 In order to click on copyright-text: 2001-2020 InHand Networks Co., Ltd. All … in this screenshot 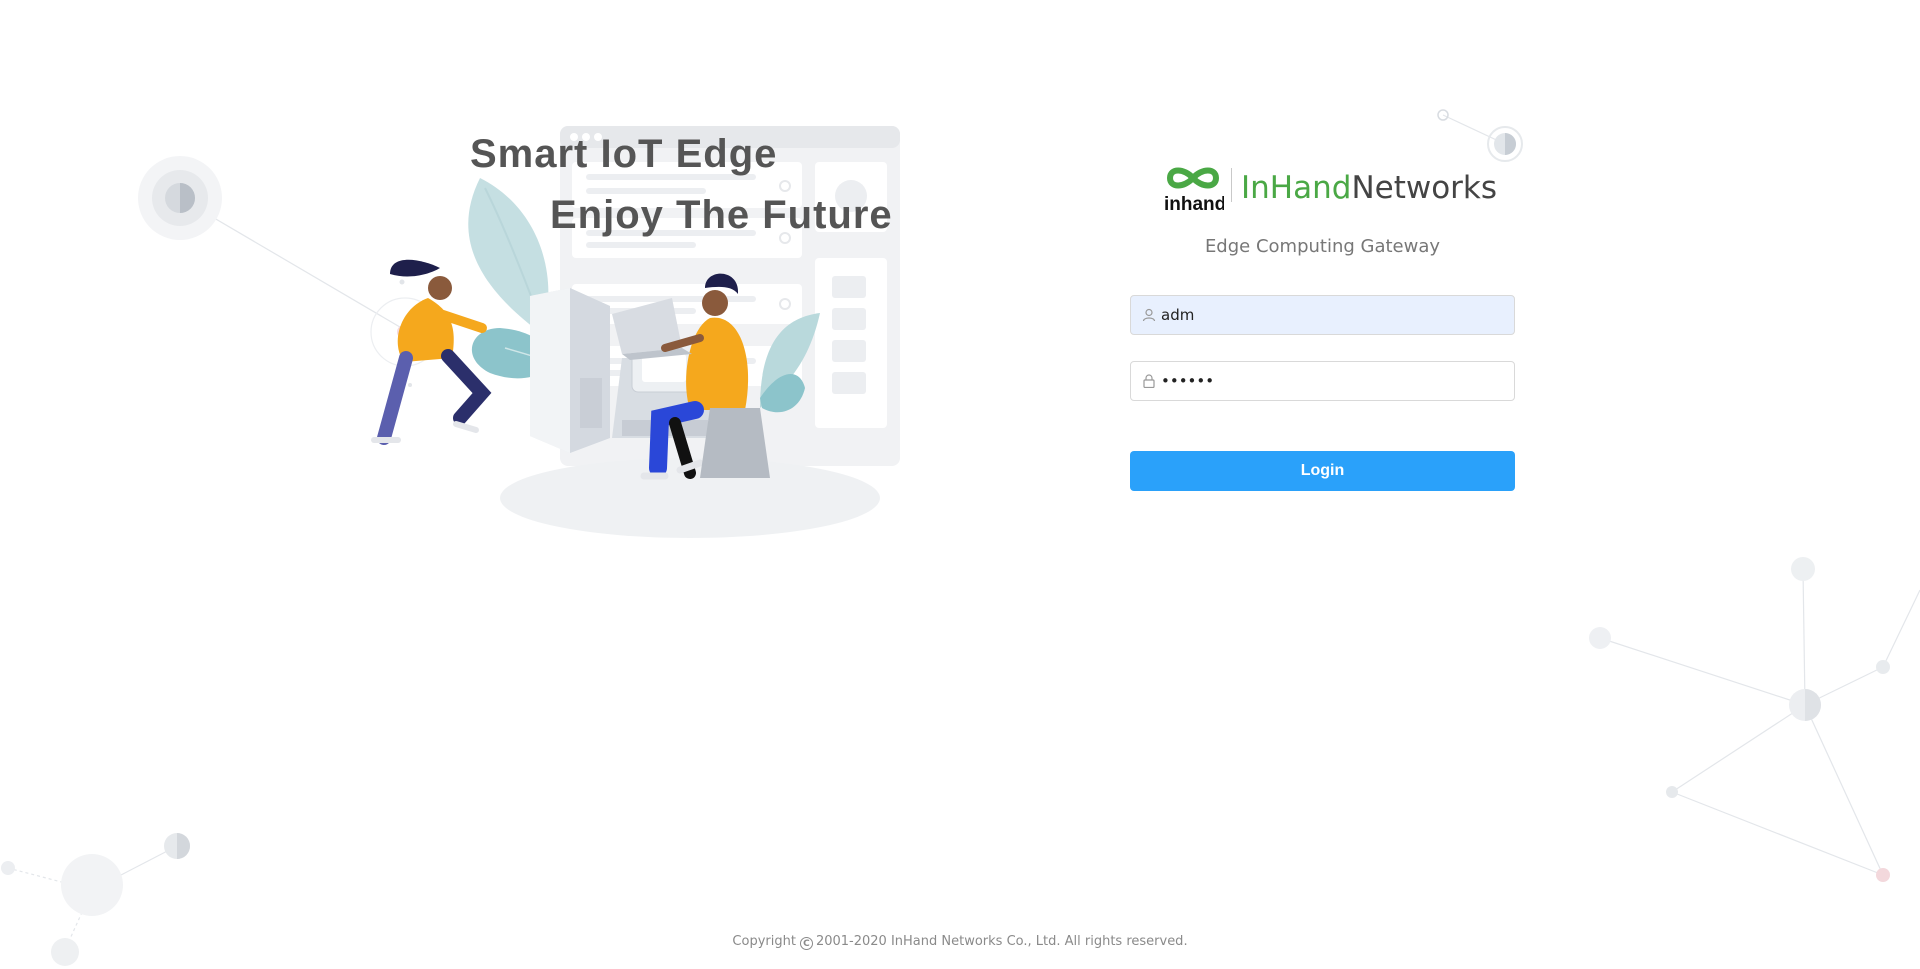, I will do `click(1001, 941)`.